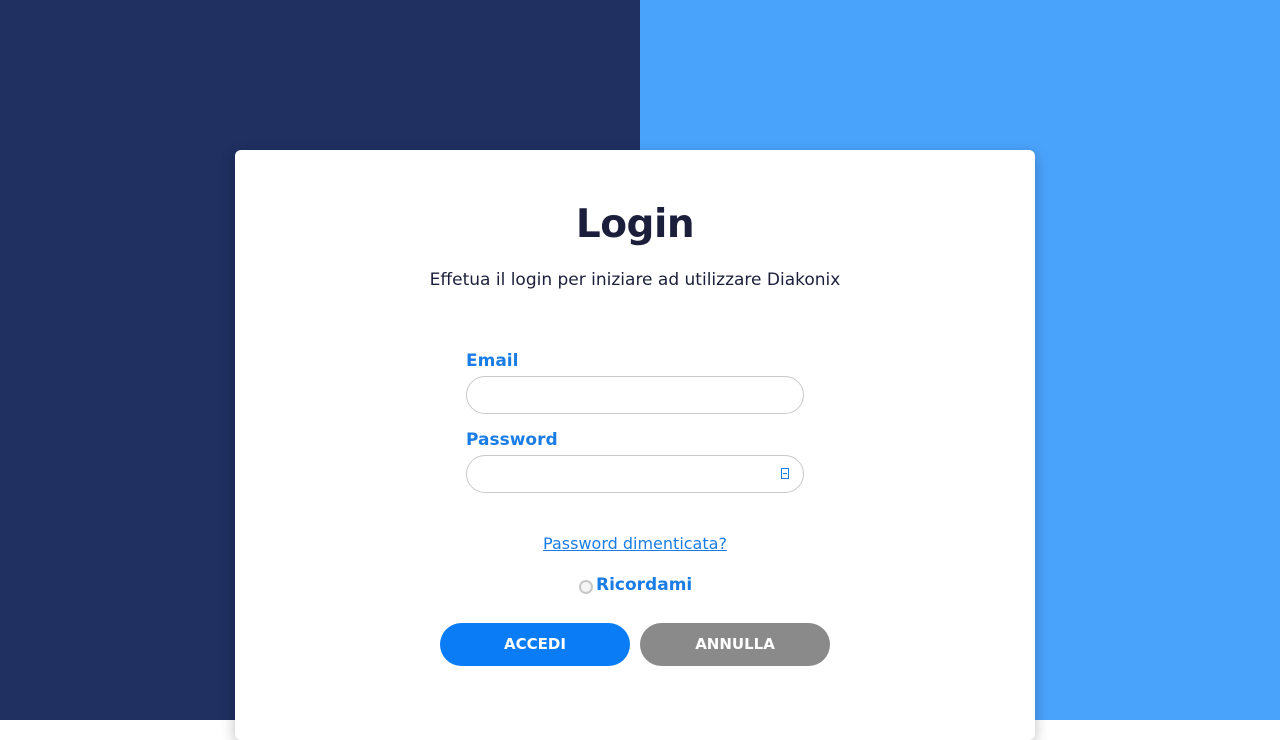 This screenshot has height=740, width=1280. I want to click on email-field-wrapper, so click(635, 395).